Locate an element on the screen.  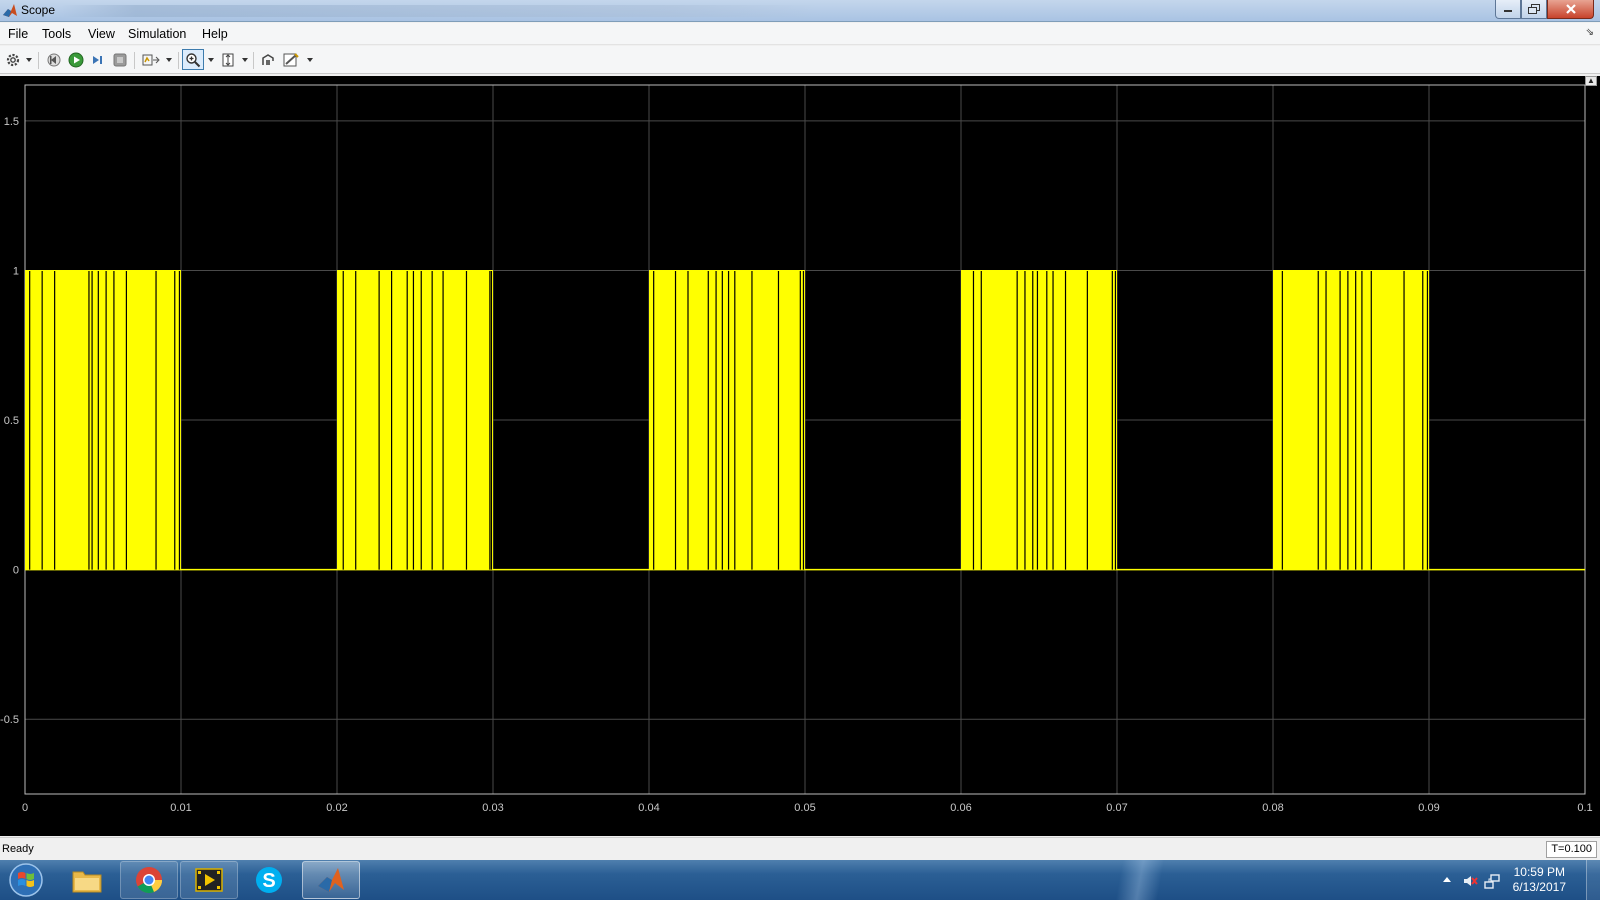
menu-bar: File Tools View Simulation Help ⇘ is located at coordinates (800, 34).